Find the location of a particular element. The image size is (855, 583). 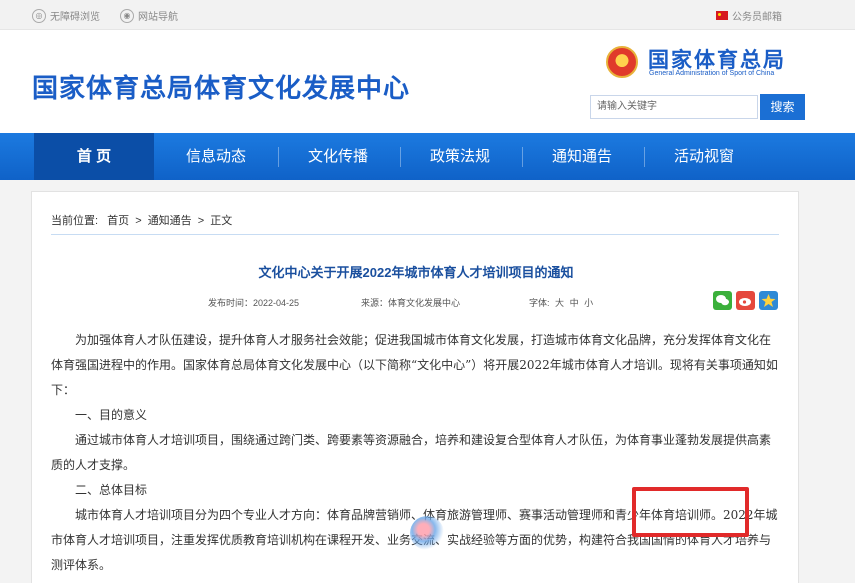

top-utility-bar: ◎ 无障碍浏览 ◉ 网站导航 公务员邮箱 is located at coordinates (427, 15).